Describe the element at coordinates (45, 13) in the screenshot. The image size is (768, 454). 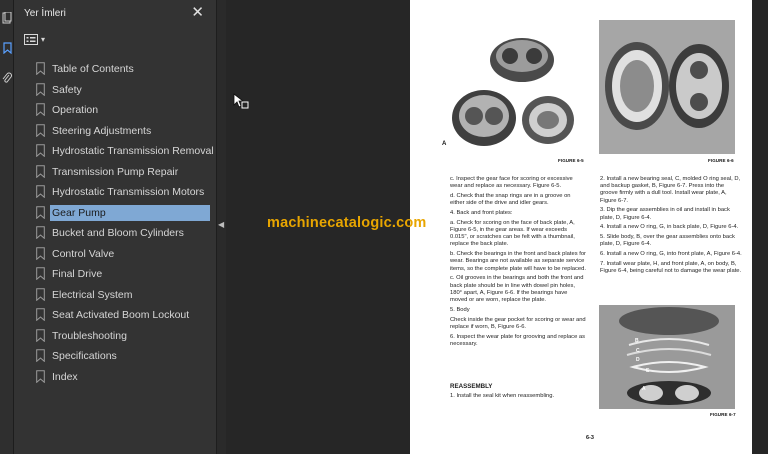
I see `panel-title: Yer İmleri` at that location.